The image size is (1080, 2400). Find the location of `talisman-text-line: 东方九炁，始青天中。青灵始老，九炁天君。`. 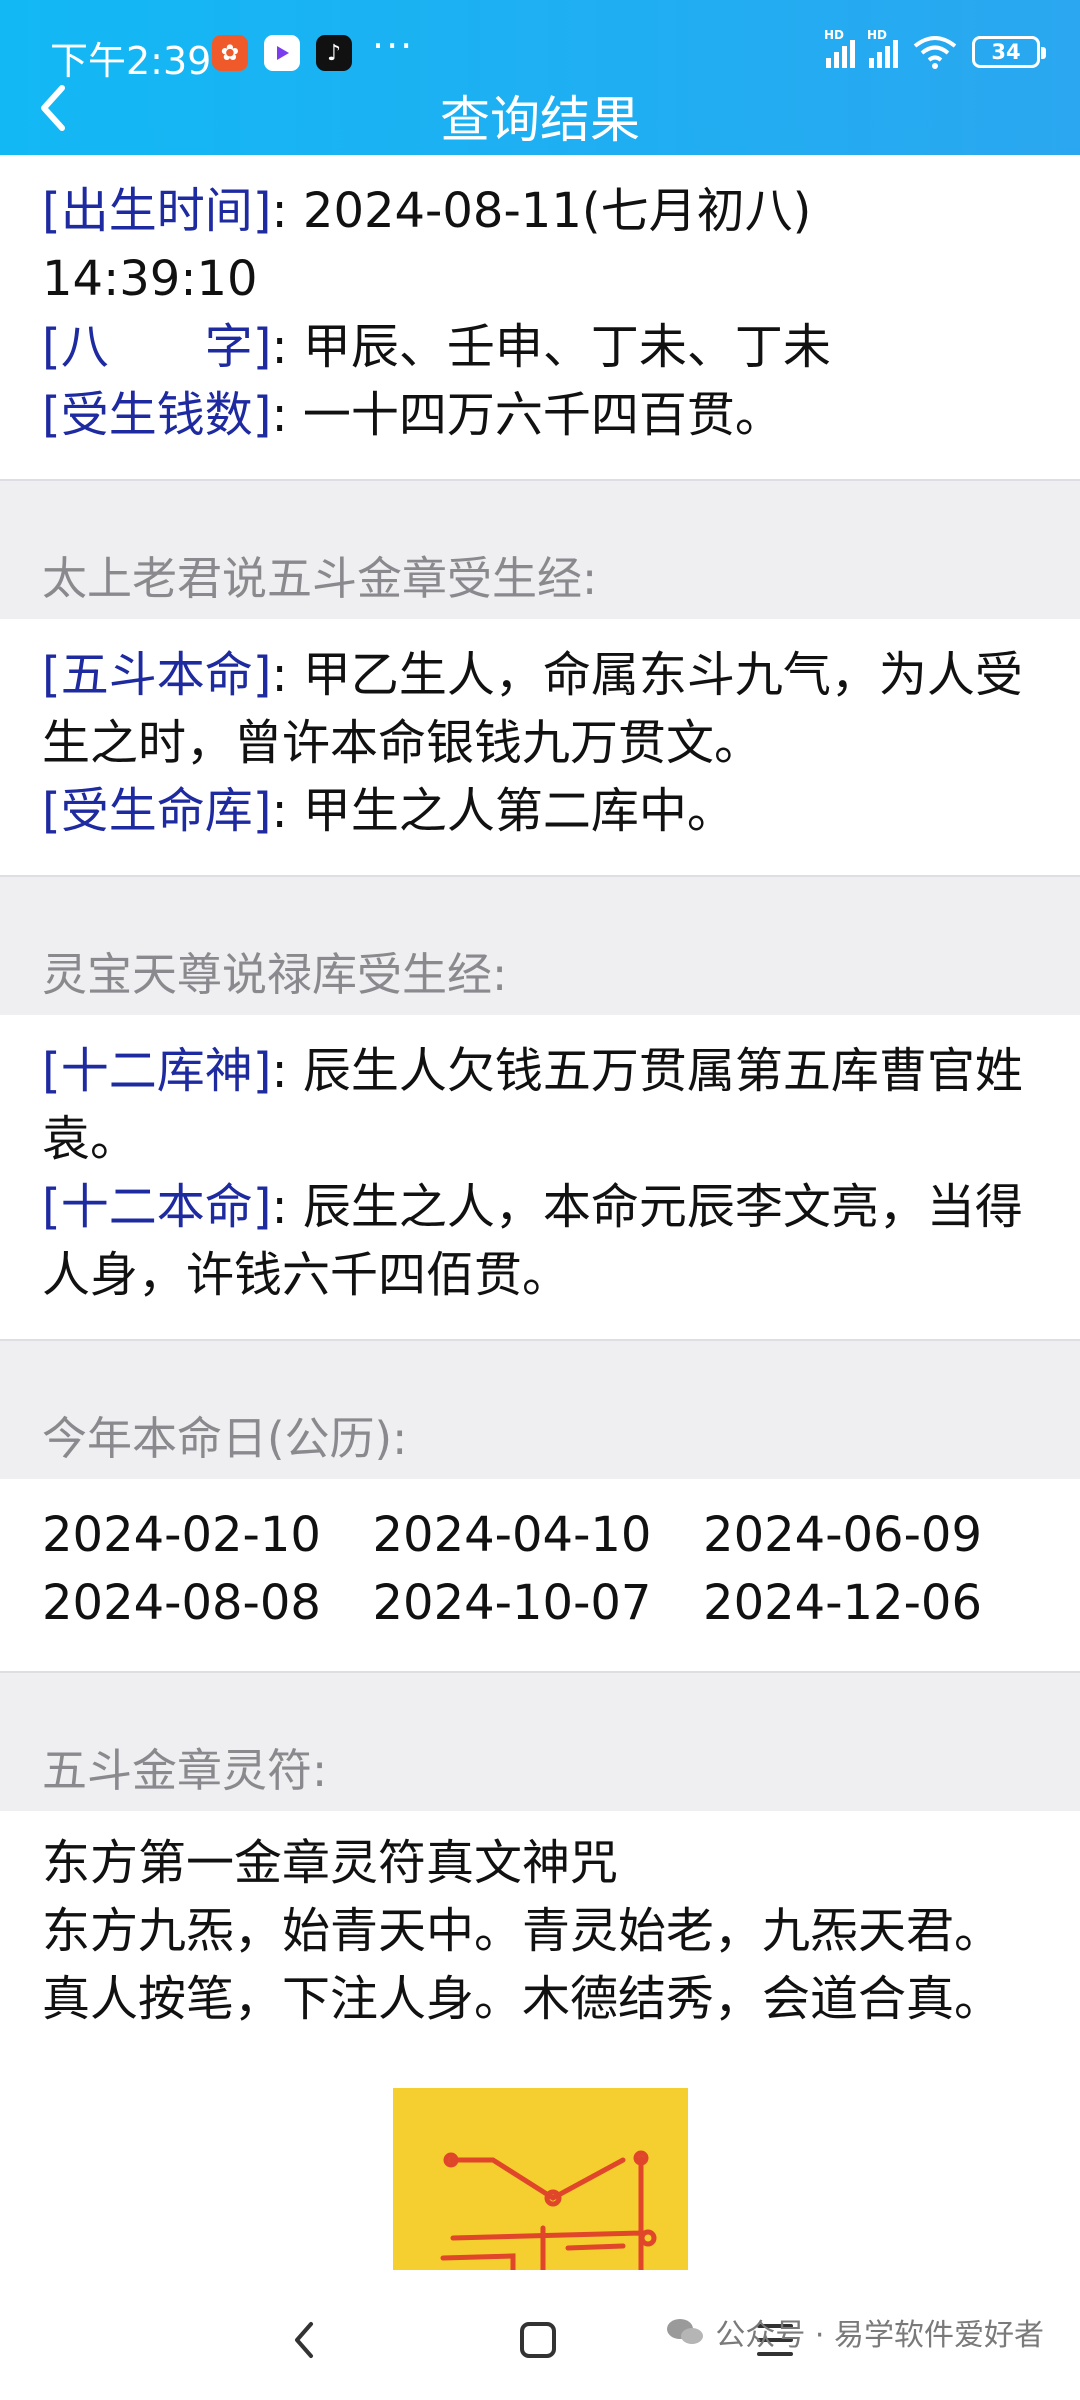

talisman-text-line: 东方九炁，始青天中。青灵始老，九炁天君。 is located at coordinates (522, 1931).